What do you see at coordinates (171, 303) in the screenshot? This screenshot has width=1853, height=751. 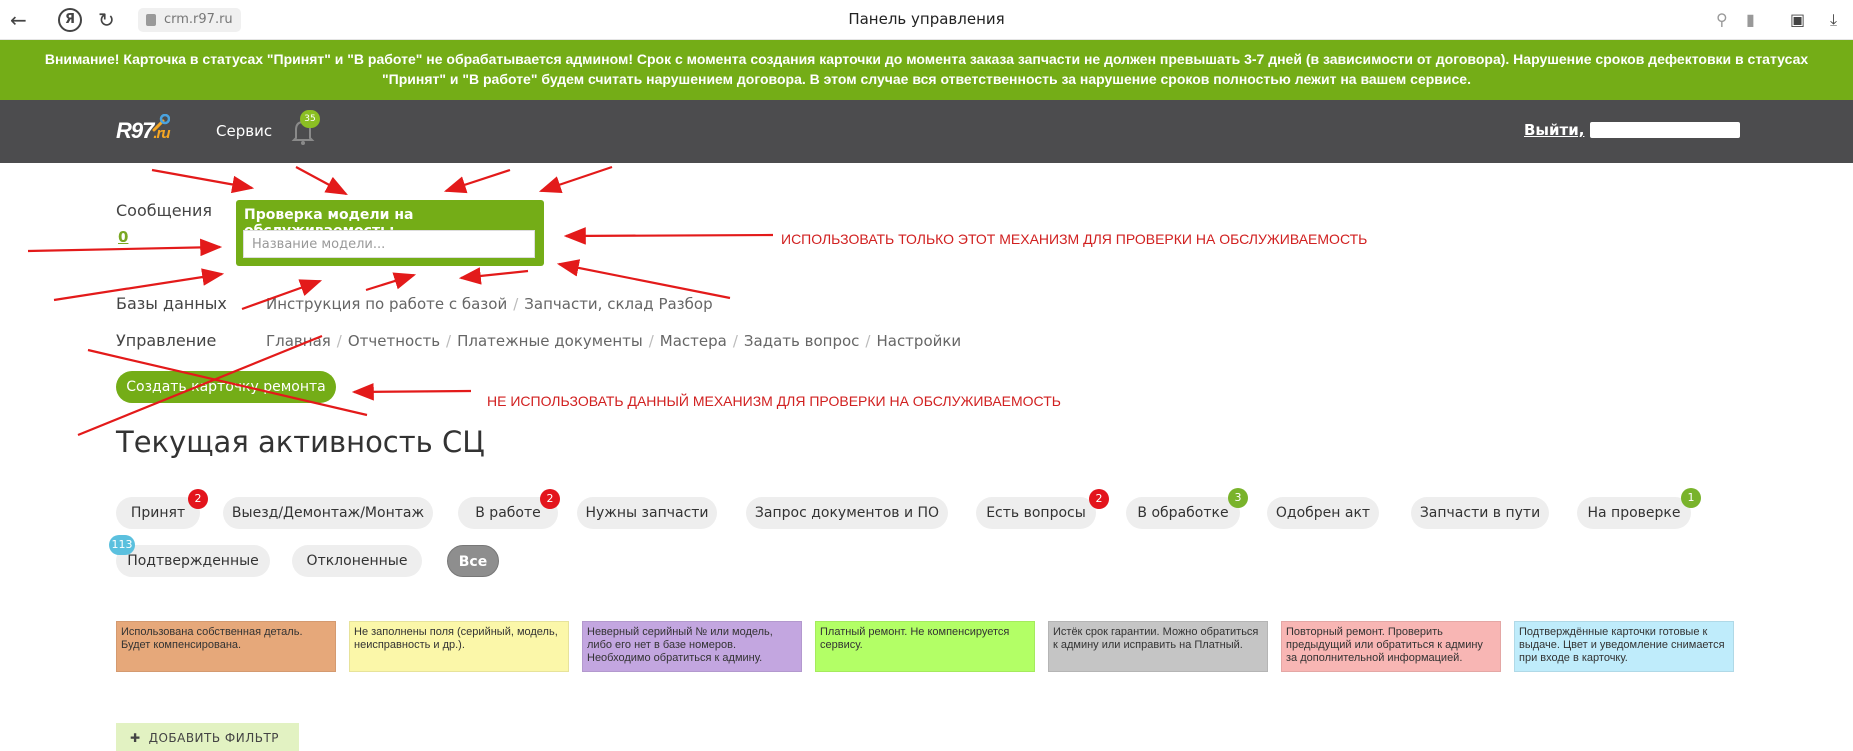 I see `databases-label: Базы данных` at bounding box center [171, 303].